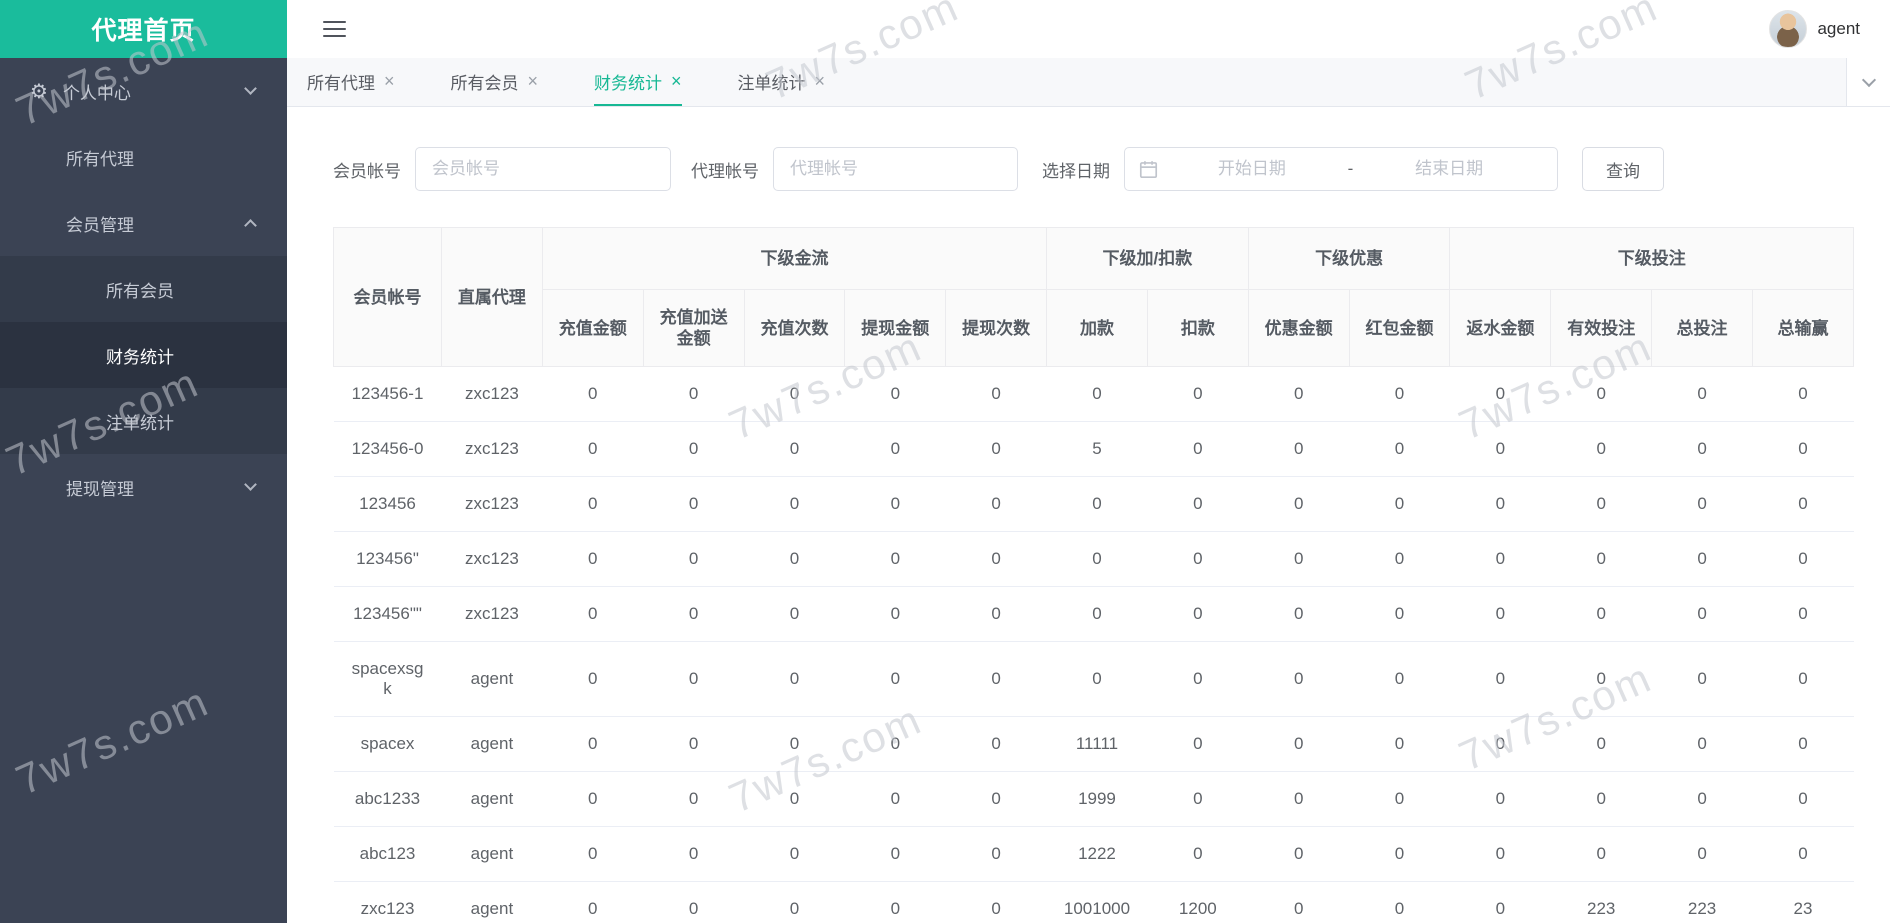 The image size is (1890, 923). What do you see at coordinates (895, 328) in the screenshot?
I see `table-column-header: 提现金额` at bounding box center [895, 328].